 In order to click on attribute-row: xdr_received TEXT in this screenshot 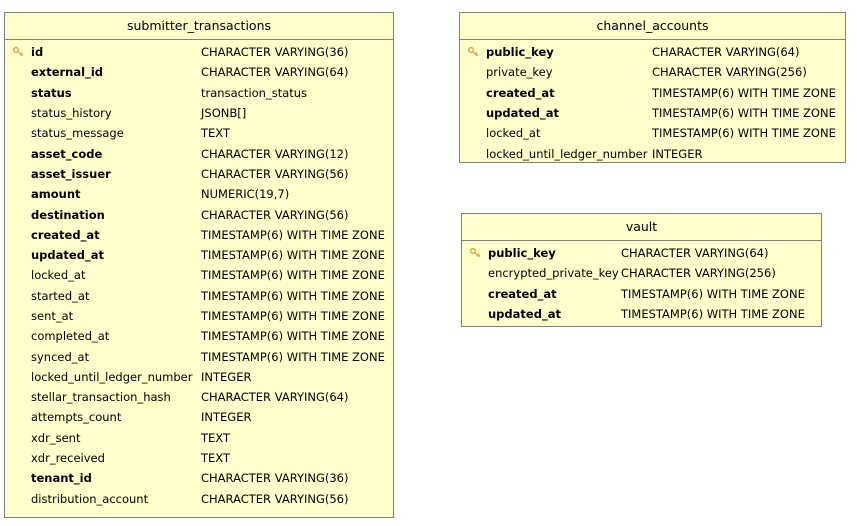, I will do `click(199, 458)`.